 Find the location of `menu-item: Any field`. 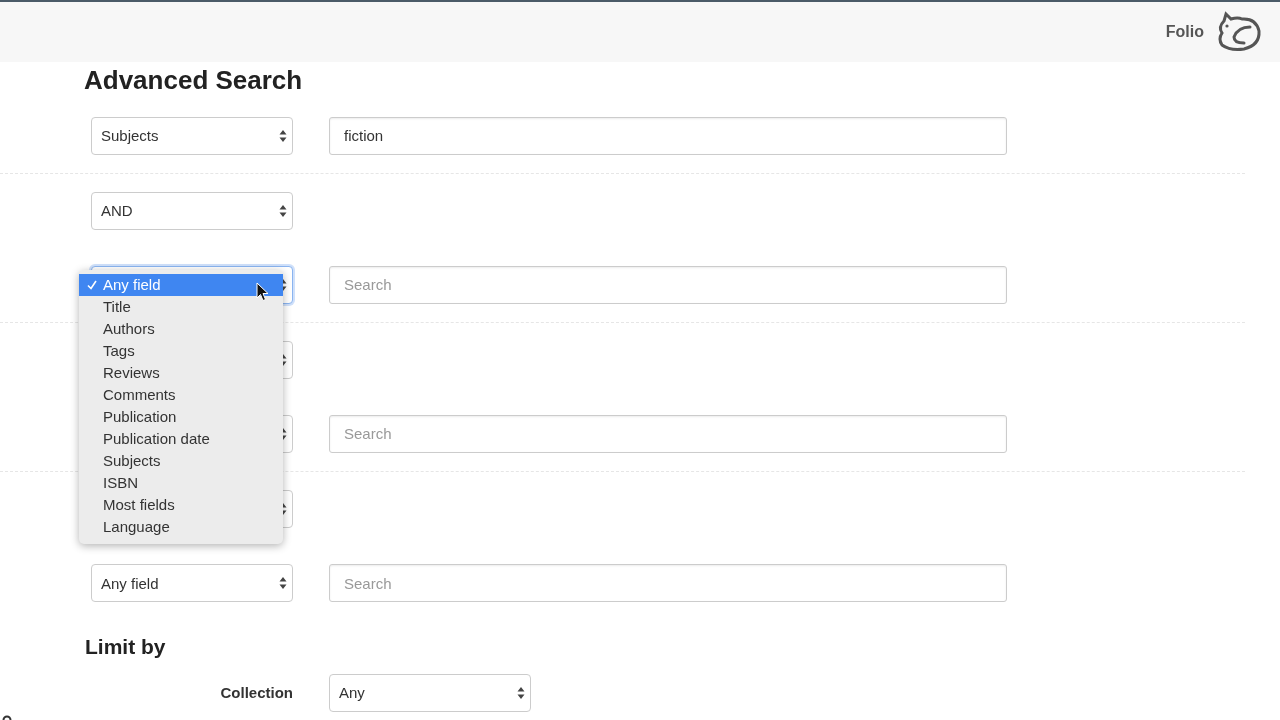

menu-item: Any field is located at coordinates (181, 284).